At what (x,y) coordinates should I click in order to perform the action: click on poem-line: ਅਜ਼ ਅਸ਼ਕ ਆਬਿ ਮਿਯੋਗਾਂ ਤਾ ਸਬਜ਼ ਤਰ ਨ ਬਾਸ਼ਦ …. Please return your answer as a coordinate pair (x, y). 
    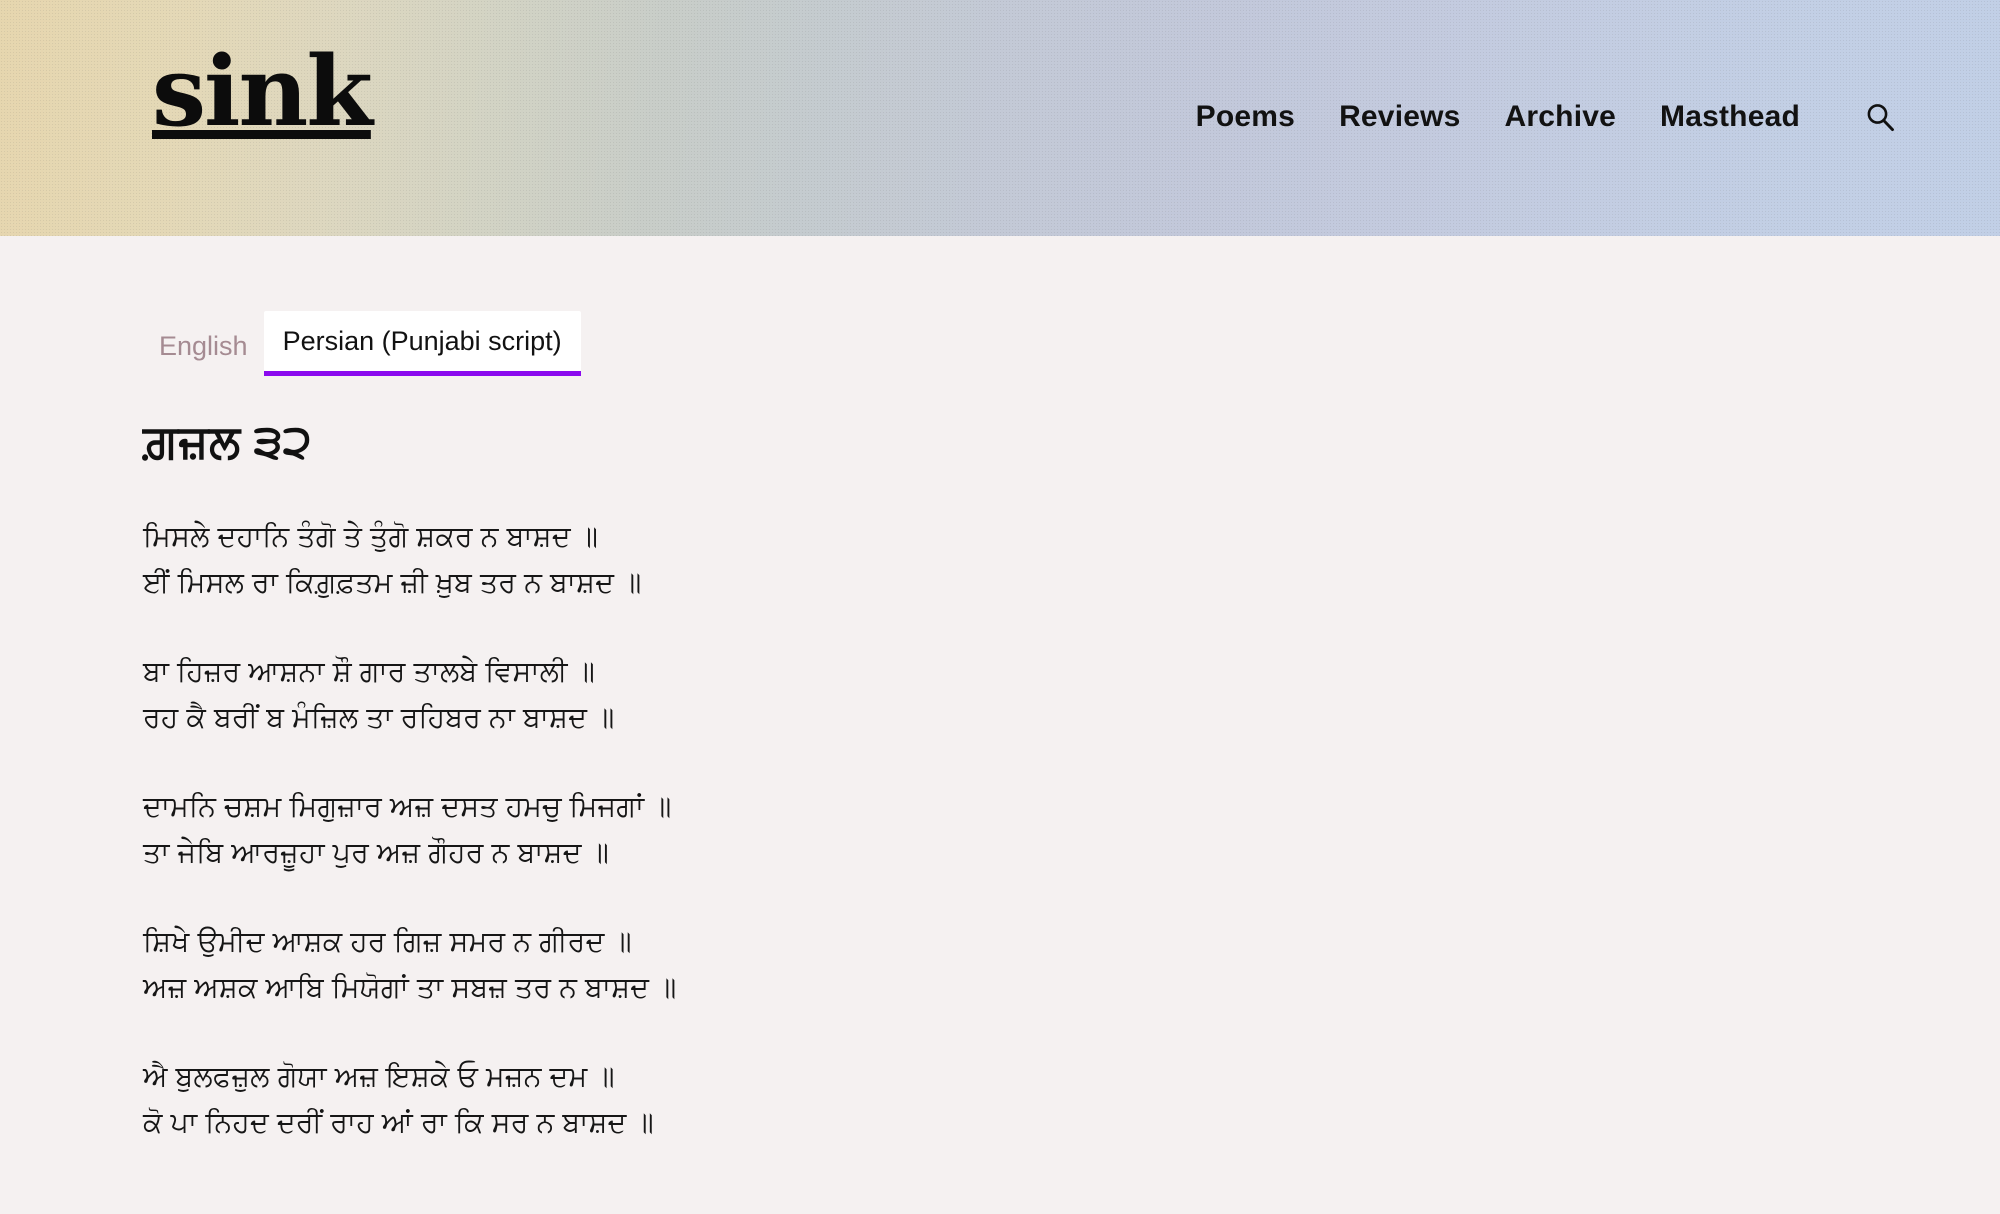
    Looking at the image, I should click on (410, 988).